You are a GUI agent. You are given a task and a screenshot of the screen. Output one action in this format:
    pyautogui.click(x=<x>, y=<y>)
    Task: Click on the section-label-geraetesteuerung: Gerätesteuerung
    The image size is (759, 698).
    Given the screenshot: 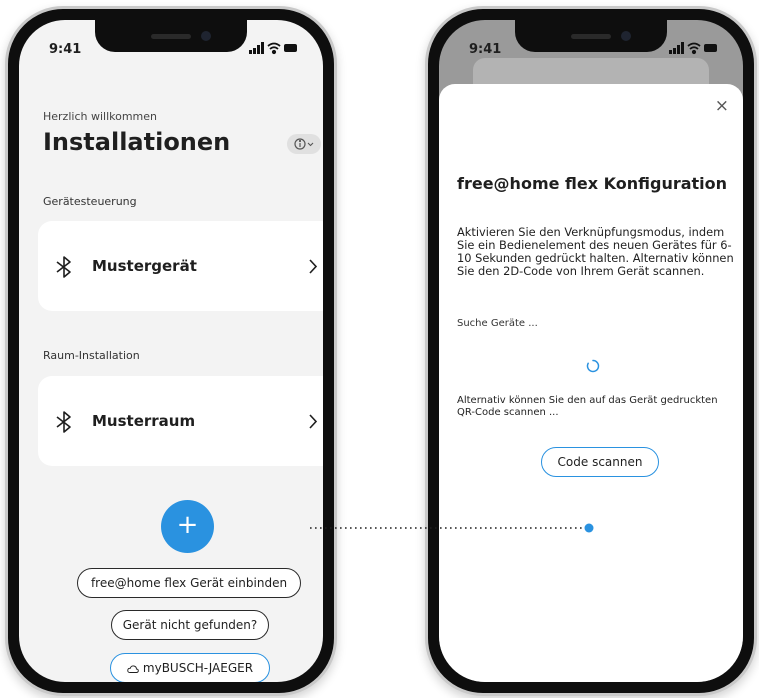 What is the action you would take?
    pyautogui.click(x=90, y=201)
    